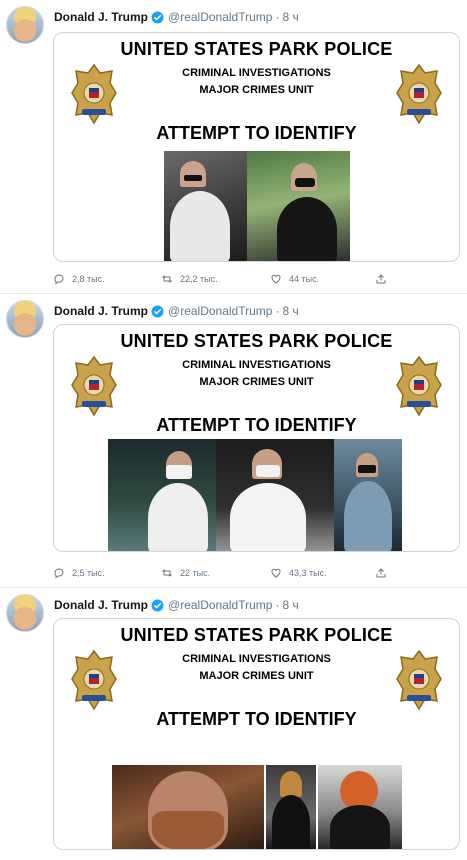 Image resolution: width=467 pixels, height=860 pixels. I want to click on reply-count: 2,5 тыс., so click(88, 573).